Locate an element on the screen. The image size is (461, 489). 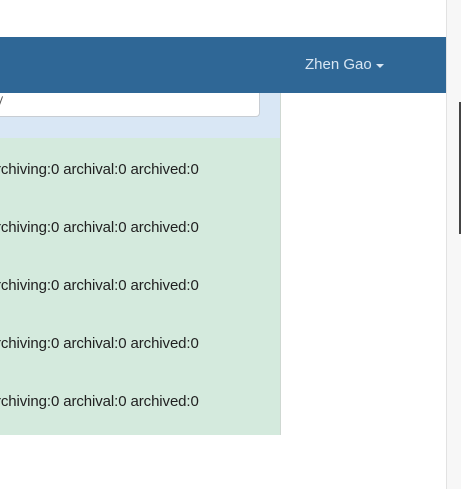
search-area is located at coordinates (140, 115).